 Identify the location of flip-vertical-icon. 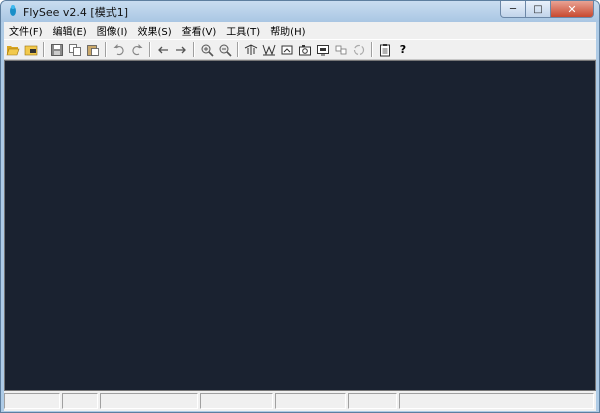
(251, 49).